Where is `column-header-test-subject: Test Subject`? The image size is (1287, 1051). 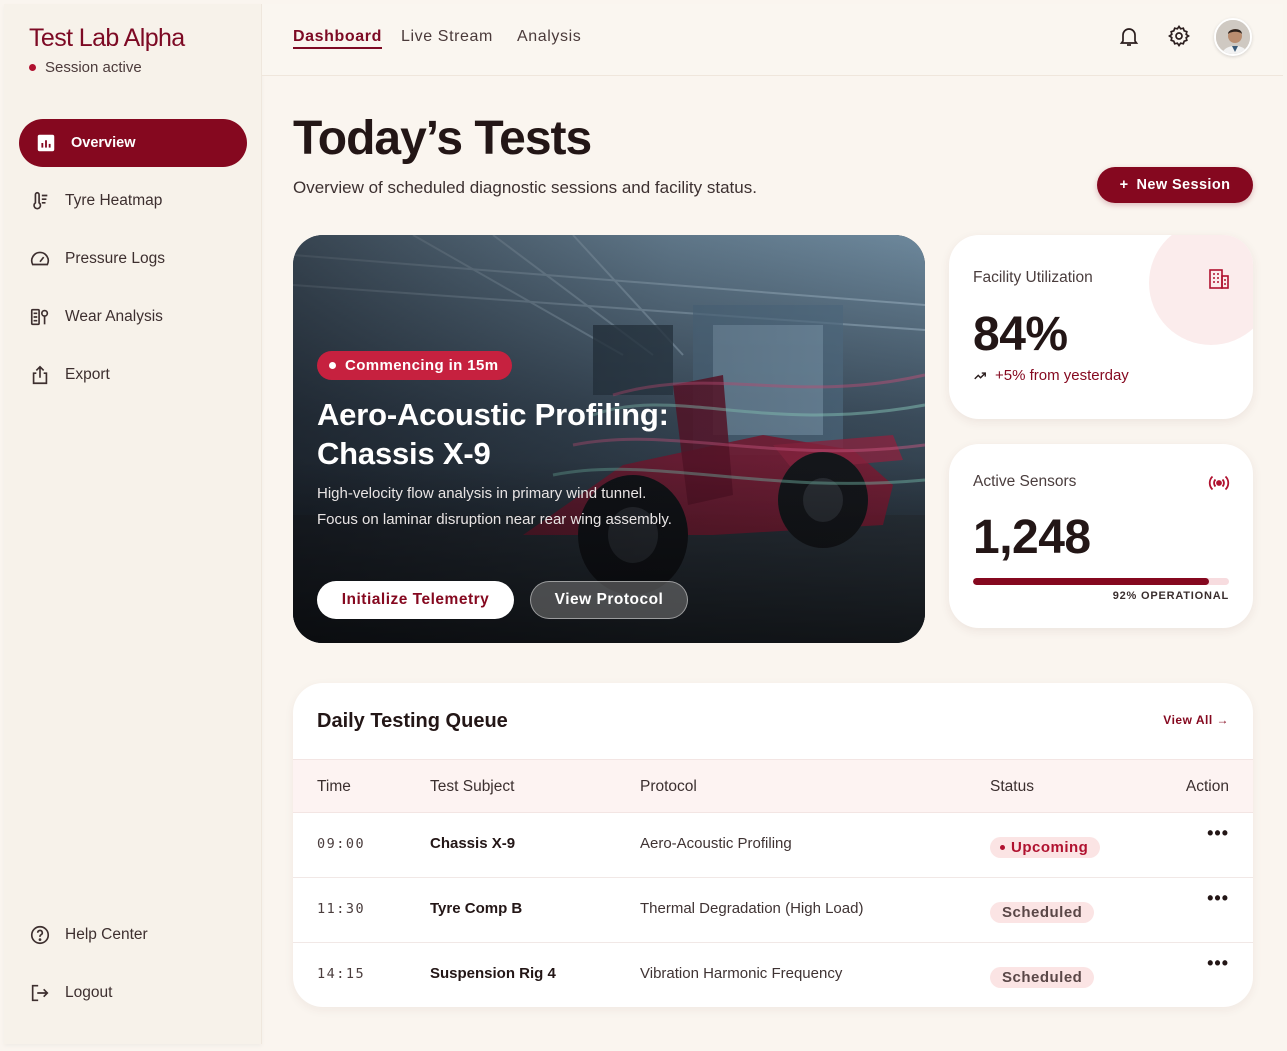
column-header-test-subject: Test Subject is located at coordinates (472, 786).